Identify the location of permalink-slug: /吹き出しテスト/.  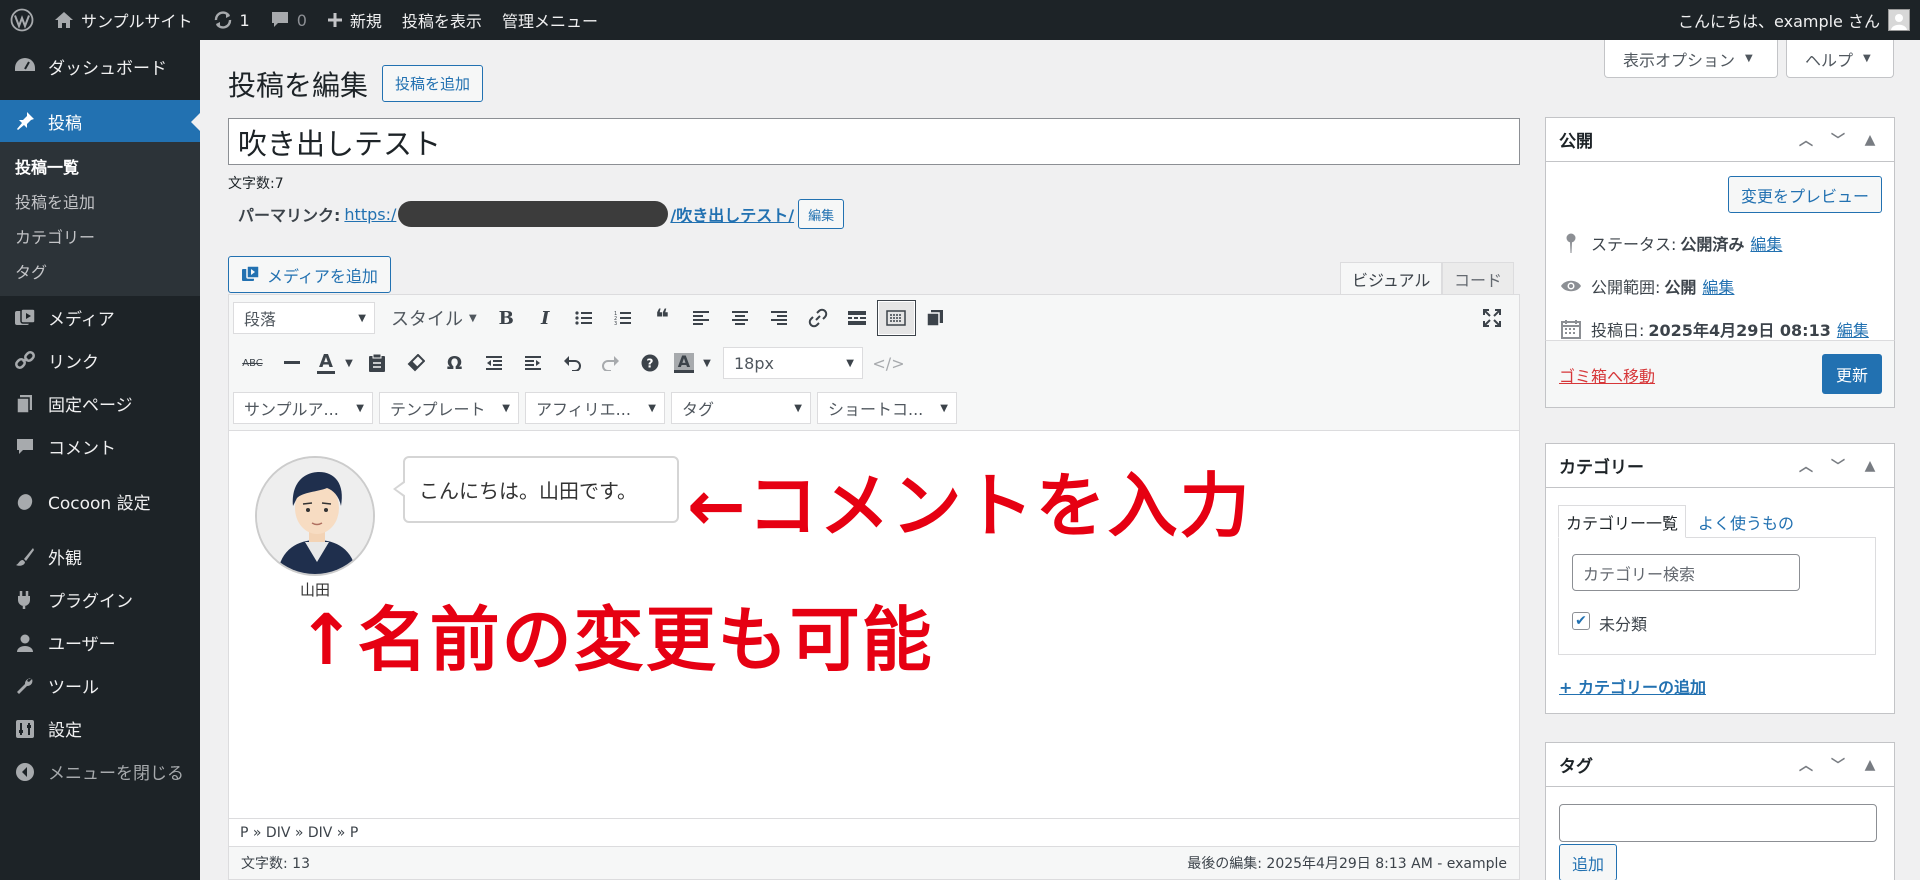
(732, 214).